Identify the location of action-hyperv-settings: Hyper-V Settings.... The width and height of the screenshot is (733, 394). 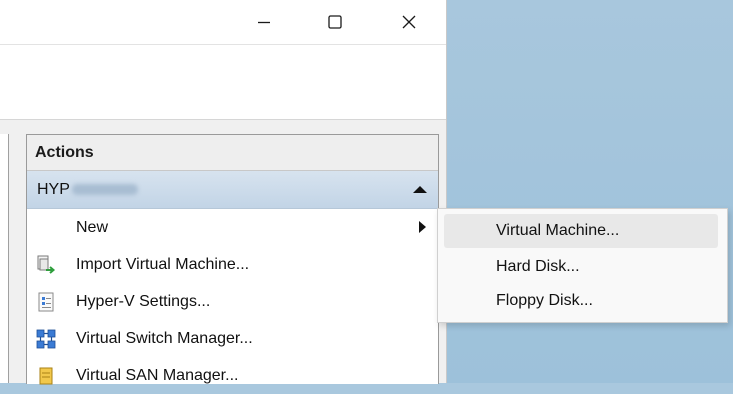
(232, 301).